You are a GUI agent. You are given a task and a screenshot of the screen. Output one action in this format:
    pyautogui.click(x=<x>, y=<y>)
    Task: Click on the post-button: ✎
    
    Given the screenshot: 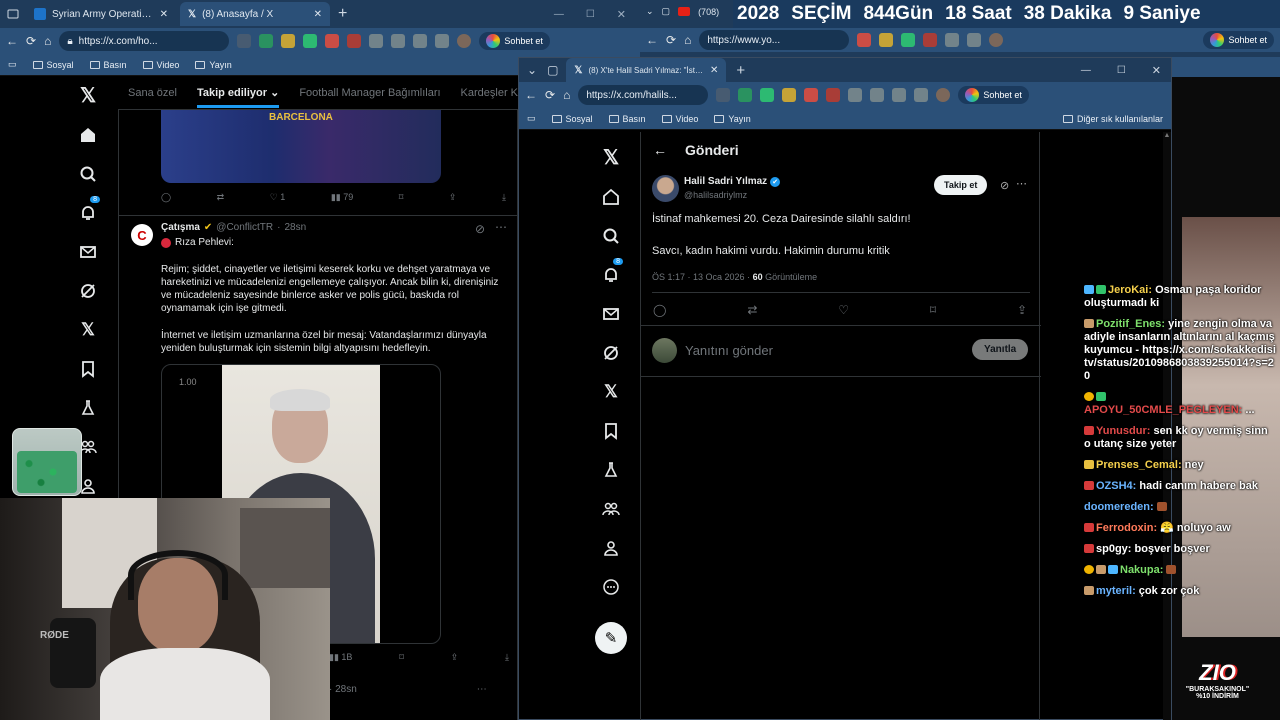 What is the action you would take?
    pyautogui.click(x=611, y=637)
    